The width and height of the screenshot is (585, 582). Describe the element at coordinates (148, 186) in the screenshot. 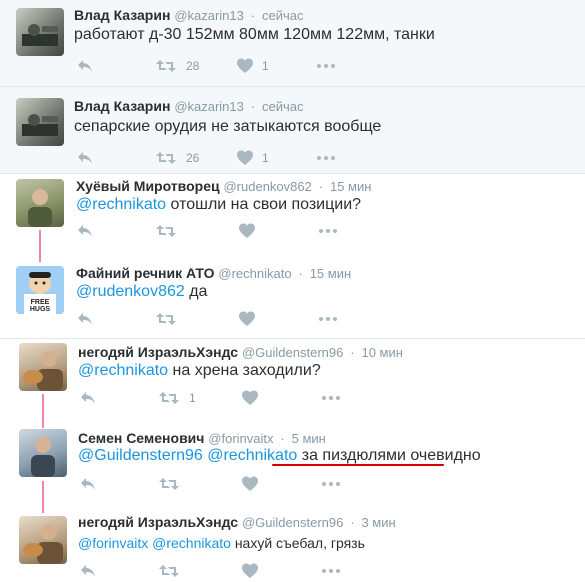

I see `display-name: Хуёвый Миротворец` at that location.